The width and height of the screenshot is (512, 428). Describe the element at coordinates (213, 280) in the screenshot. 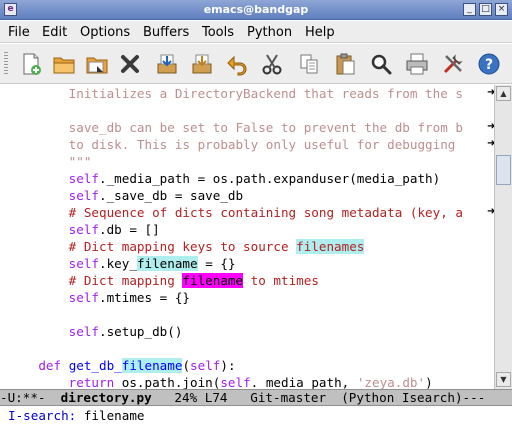

I see `search-match-current: filename` at that location.